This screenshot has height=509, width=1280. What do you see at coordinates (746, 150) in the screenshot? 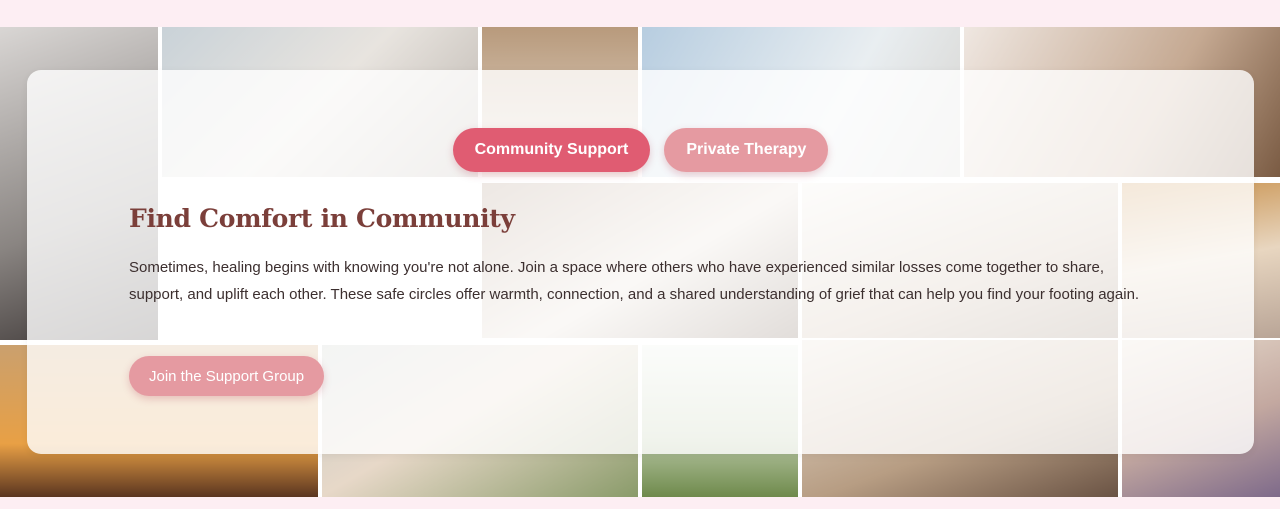
I see `tab-private-therapy: Private Therapy` at bounding box center [746, 150].